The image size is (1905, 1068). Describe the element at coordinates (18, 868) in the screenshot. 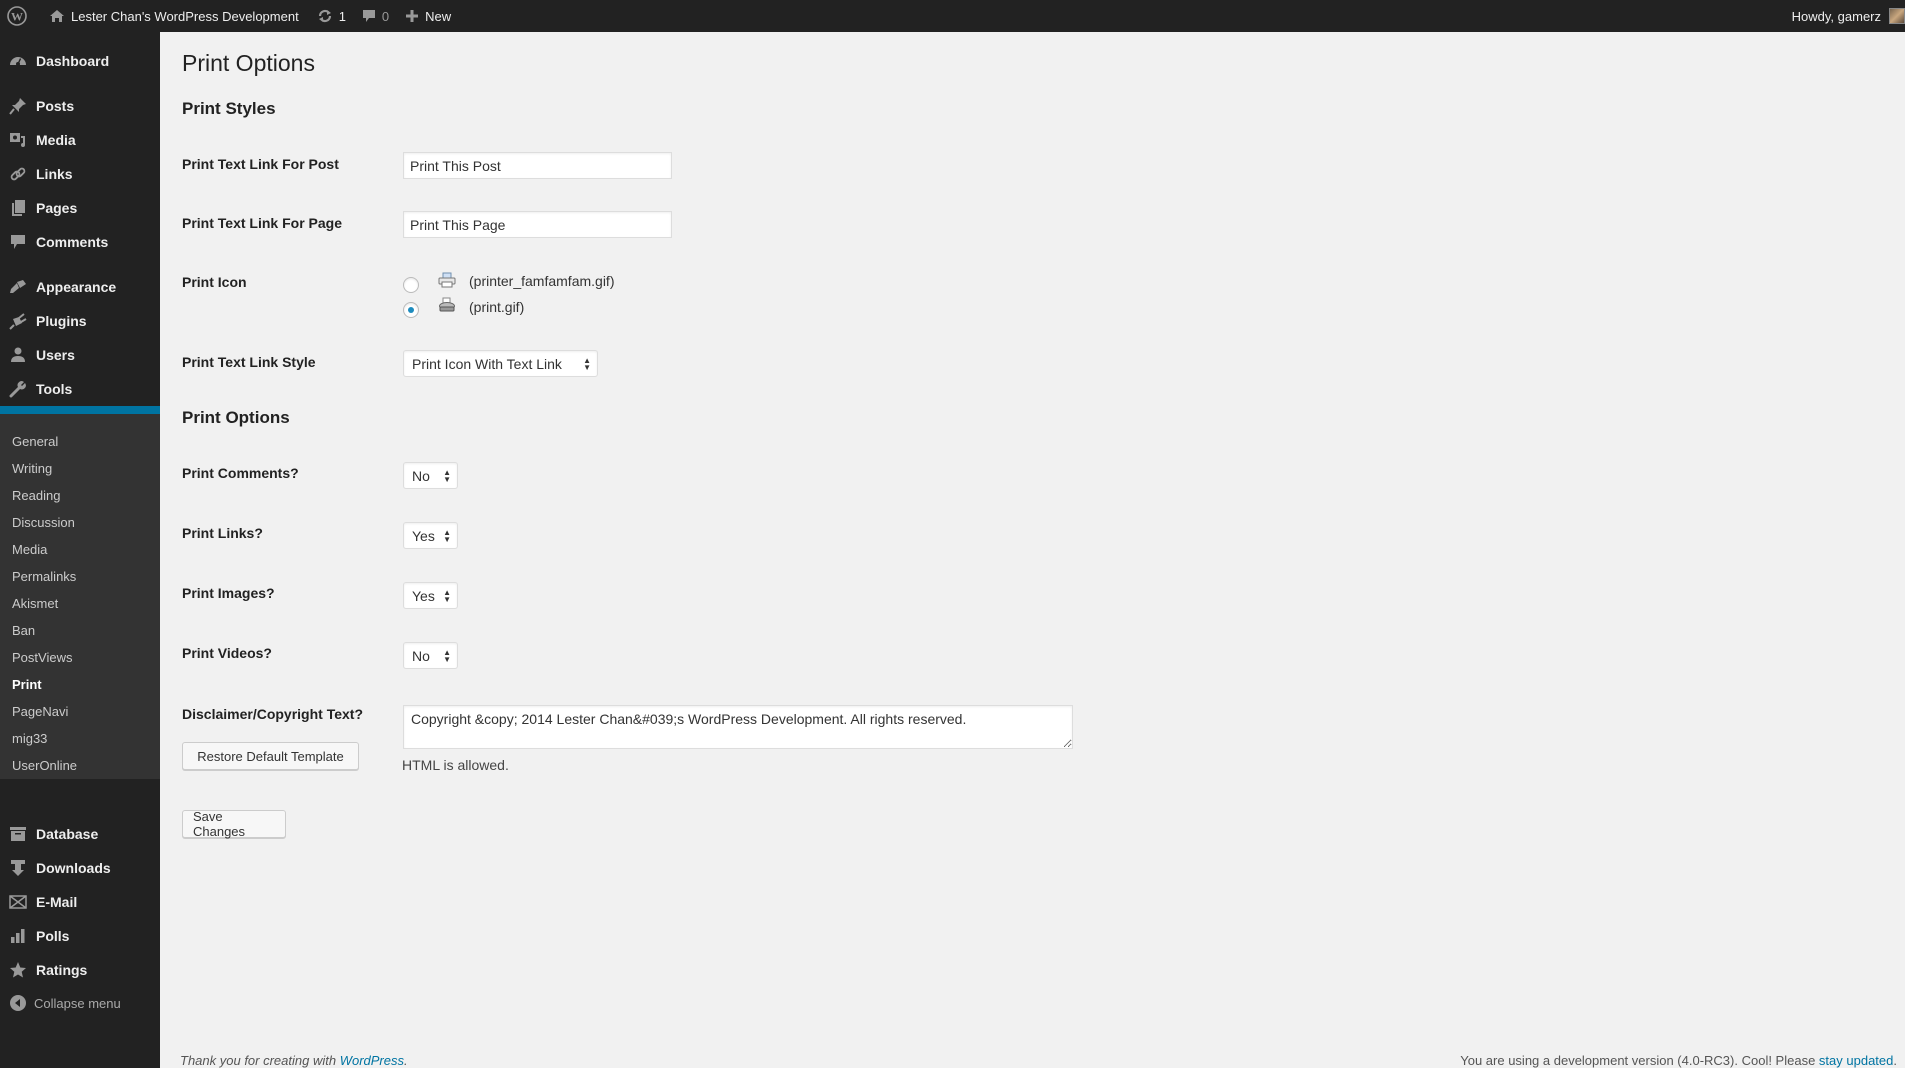

I see `download-icon` at that location.